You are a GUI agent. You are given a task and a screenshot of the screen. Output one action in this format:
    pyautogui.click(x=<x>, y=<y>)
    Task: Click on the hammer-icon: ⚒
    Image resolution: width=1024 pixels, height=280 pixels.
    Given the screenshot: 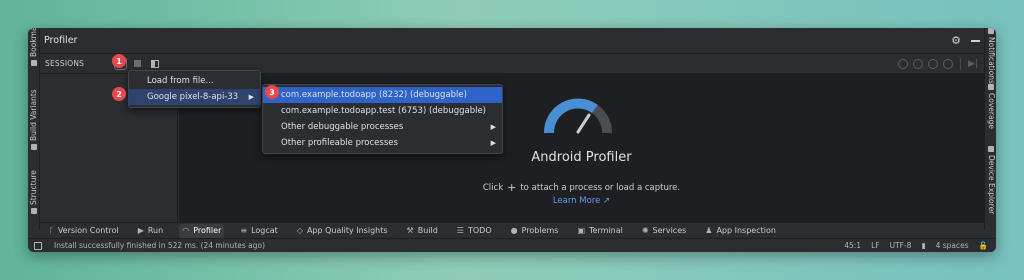 What is the action you would take?
    pyautogui.click(x=410, y=230)
    